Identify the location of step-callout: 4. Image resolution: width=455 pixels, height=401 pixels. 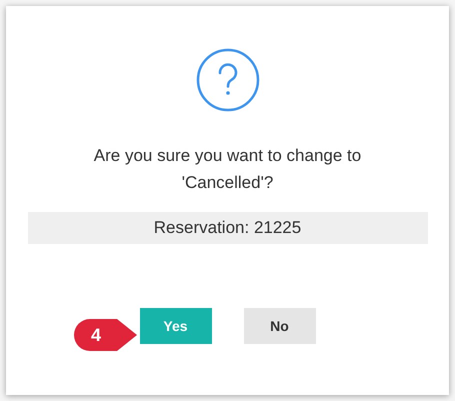
(106, 335).